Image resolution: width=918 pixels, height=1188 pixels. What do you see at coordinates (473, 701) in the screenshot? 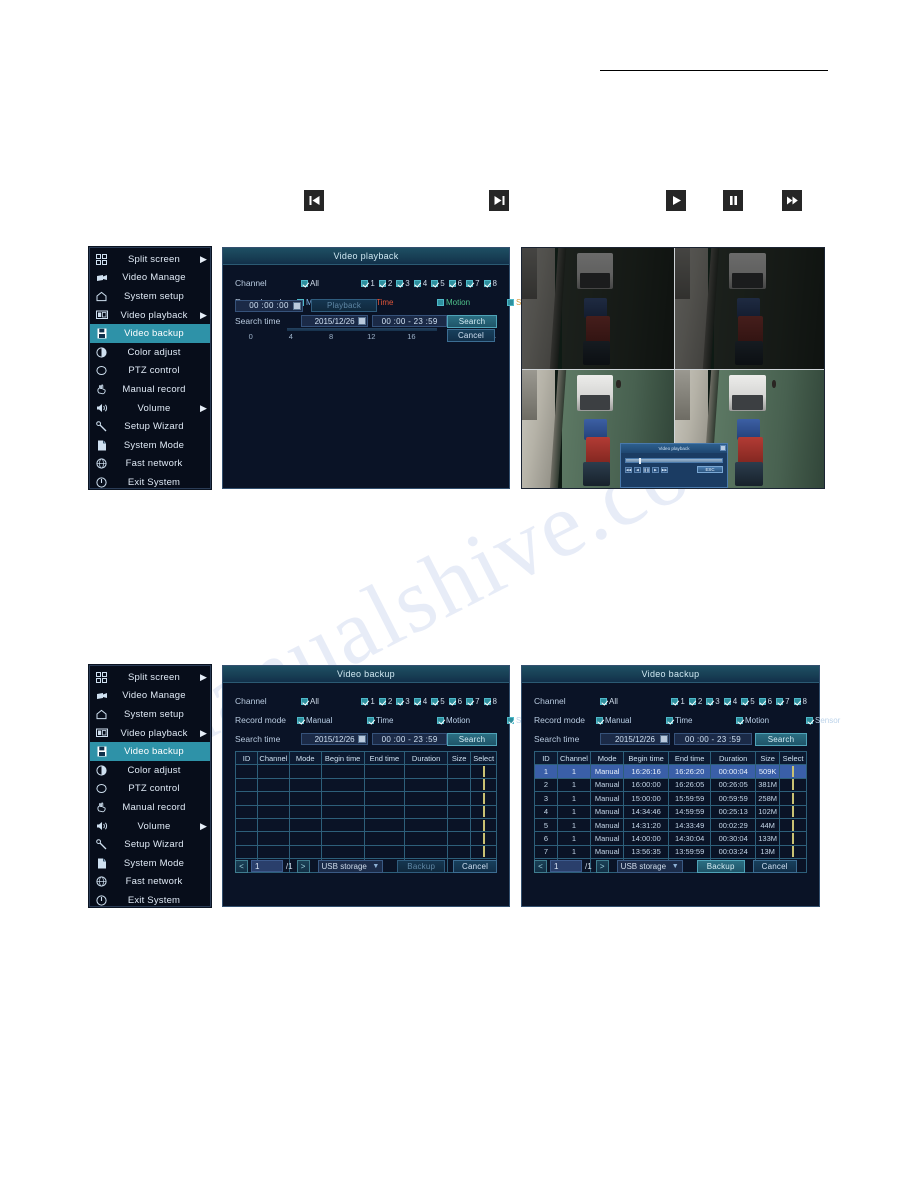
I see `channel-checkbox-7: 7` at bounding box center [473, 701].